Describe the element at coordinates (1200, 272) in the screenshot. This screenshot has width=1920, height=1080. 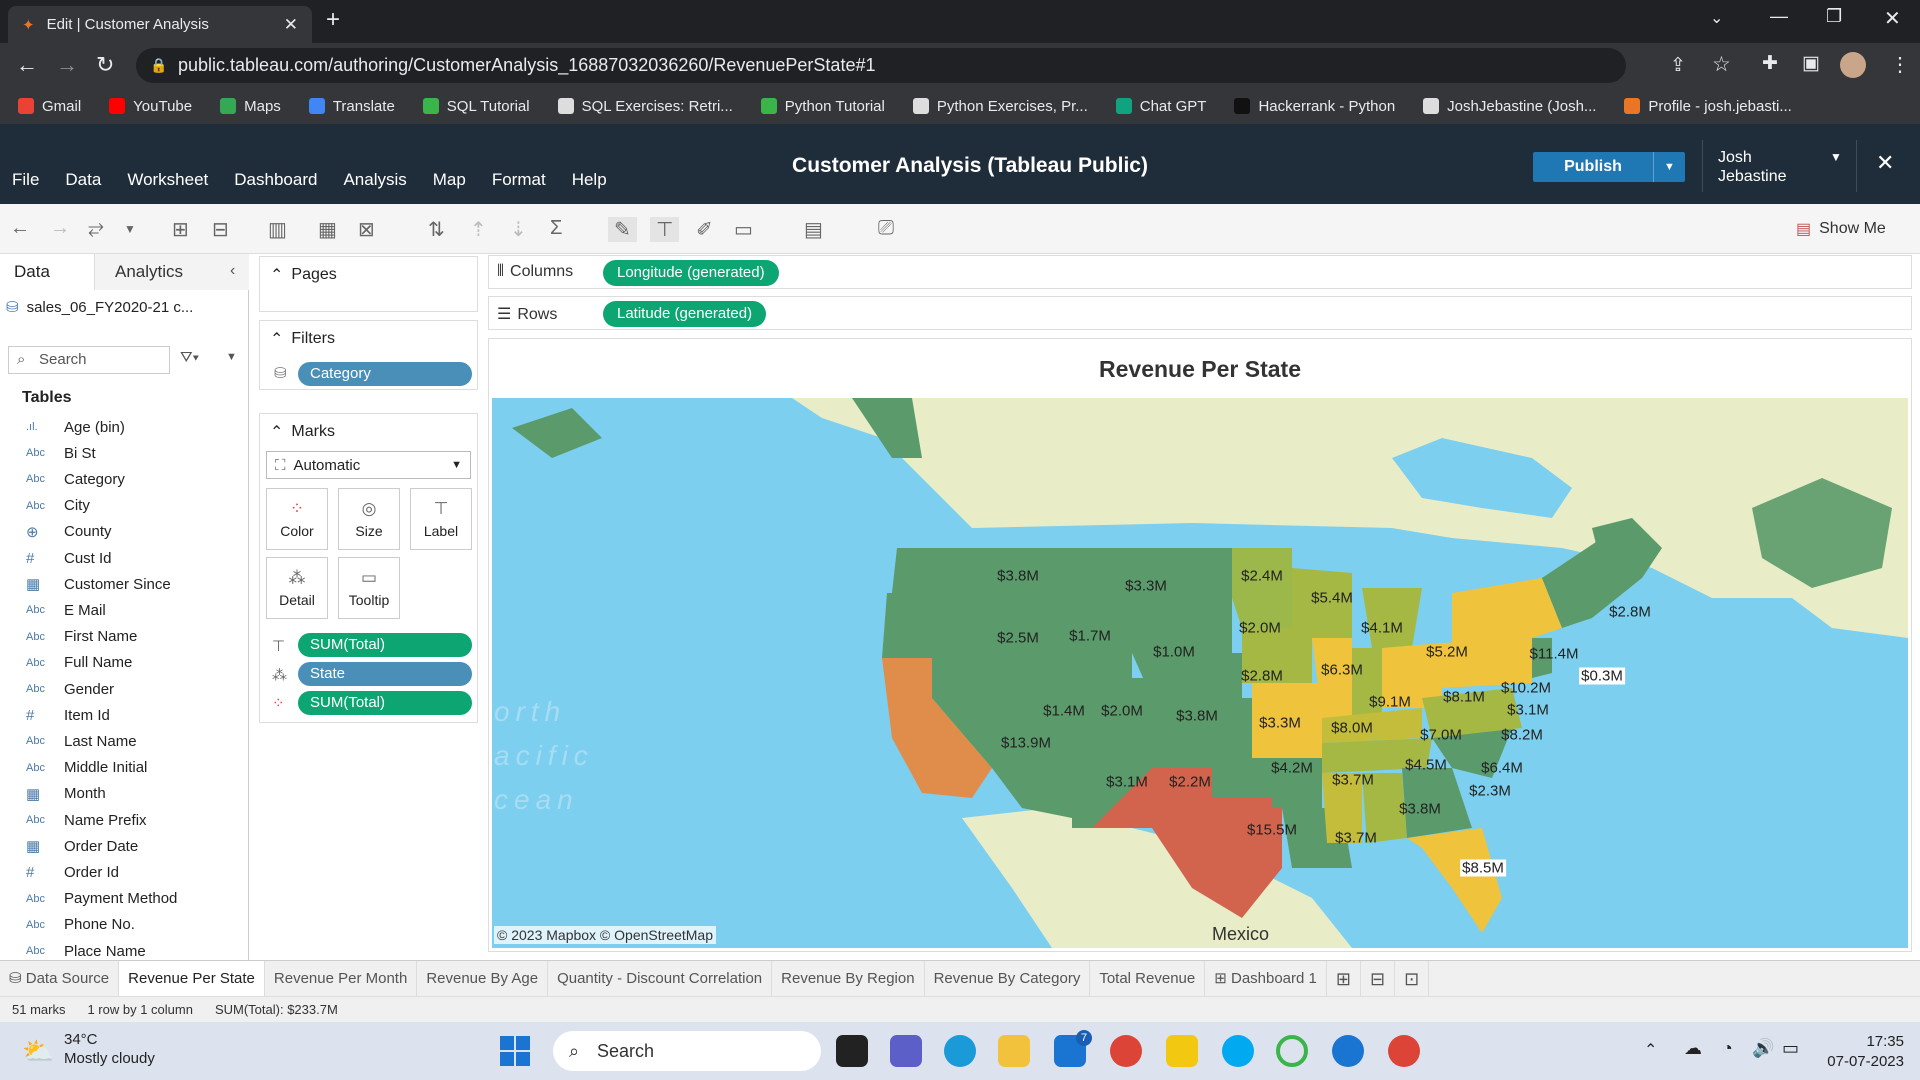
I see `columns-shelf: ⦀ Columns Longitude (generated)` at that location.